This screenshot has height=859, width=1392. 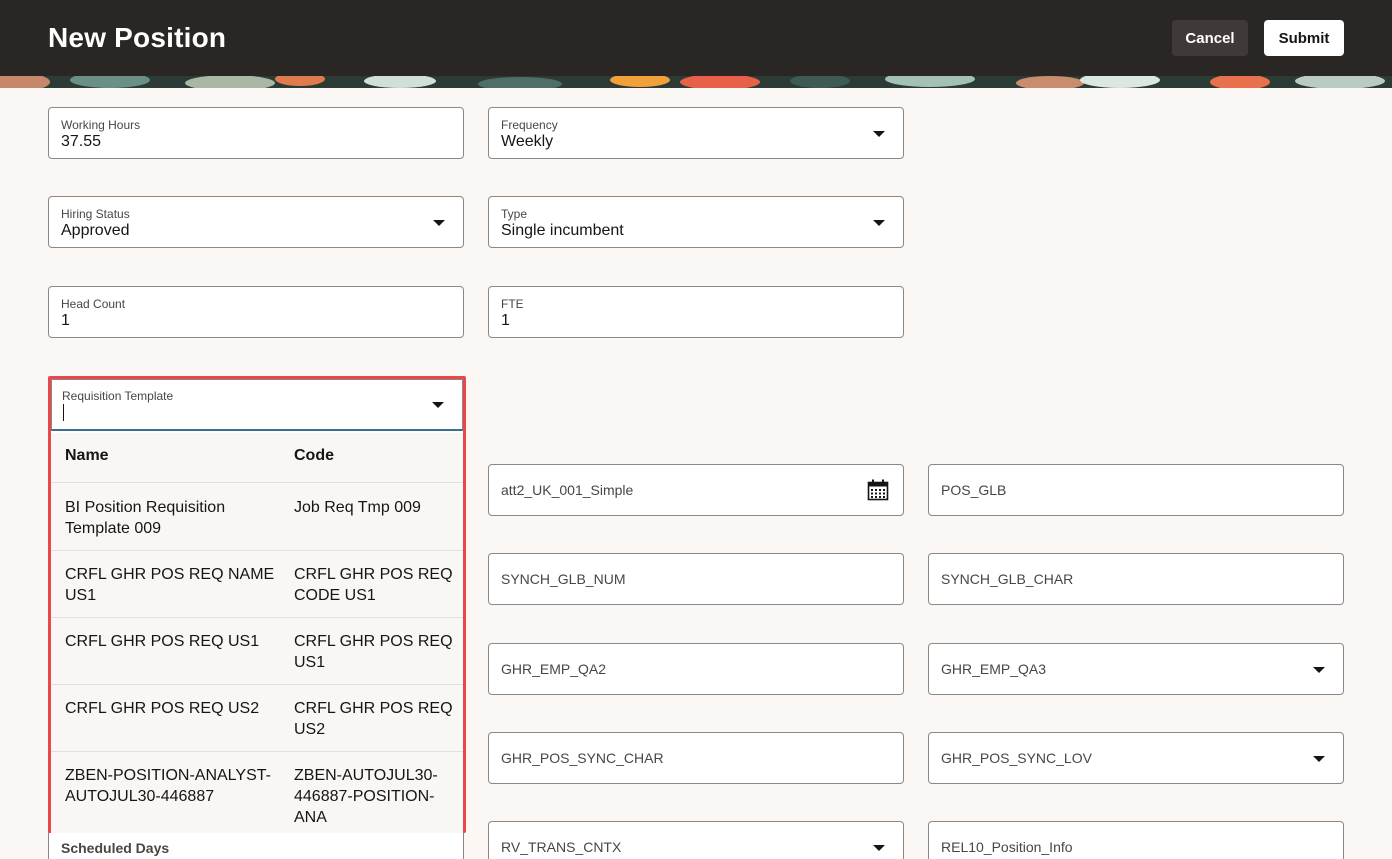 What do you see at coordinates (696, 222) in the screenshot?
I see `type-select: Type Single incumbent` at bounding box center [696, 222].